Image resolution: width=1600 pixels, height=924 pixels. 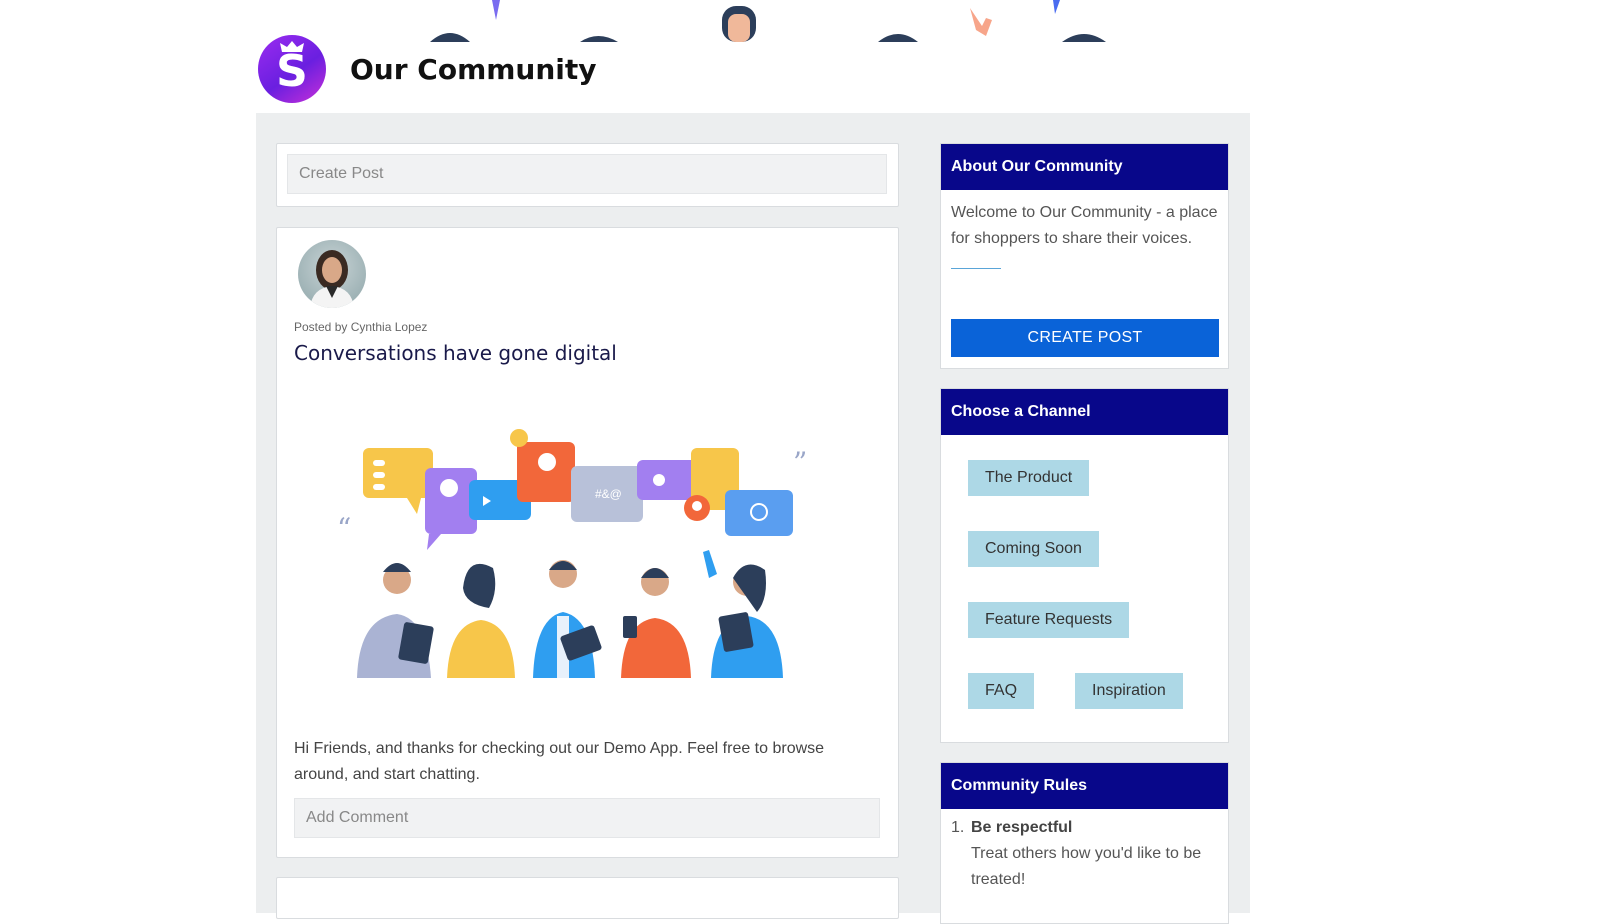 I want to click on community-logo: S, so click(x=292, y=69).